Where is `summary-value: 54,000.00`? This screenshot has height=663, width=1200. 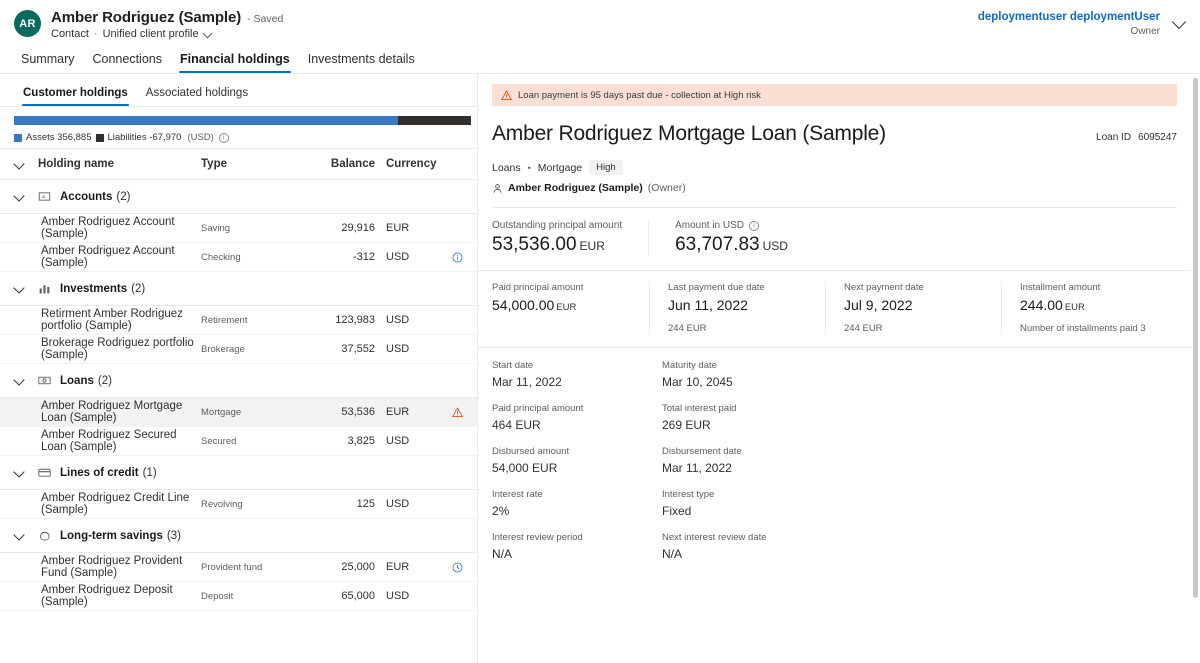 summary-value: 54,000.00 is located at coordinates (523, 305).